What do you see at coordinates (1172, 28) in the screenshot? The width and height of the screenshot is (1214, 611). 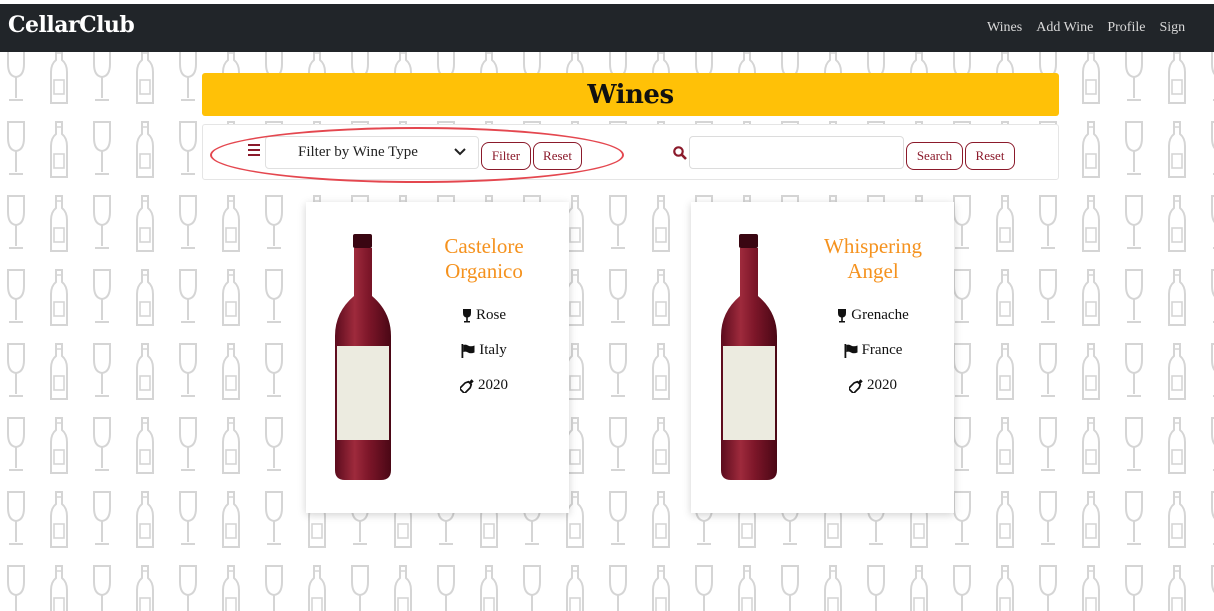 I see `nav-link-sign: Sign` at bounding box center [1172, 28].